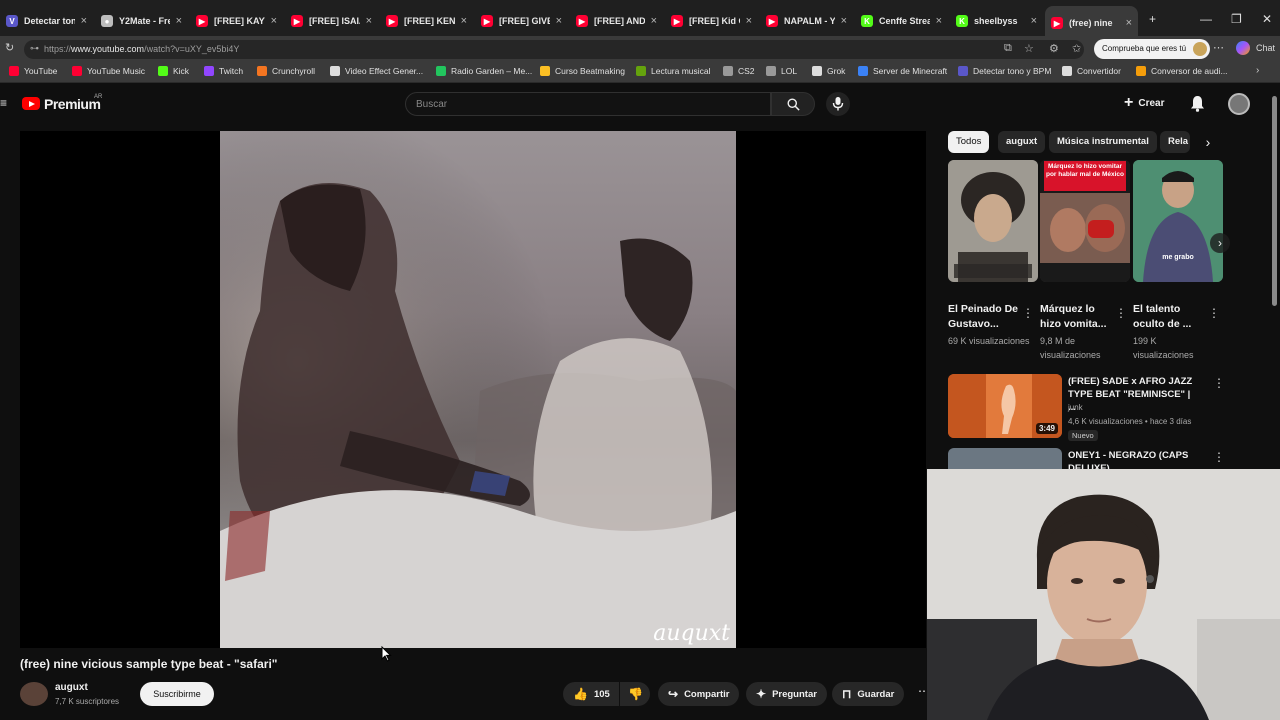  I want to click on youtube-logo-icon, so click(31, 103).